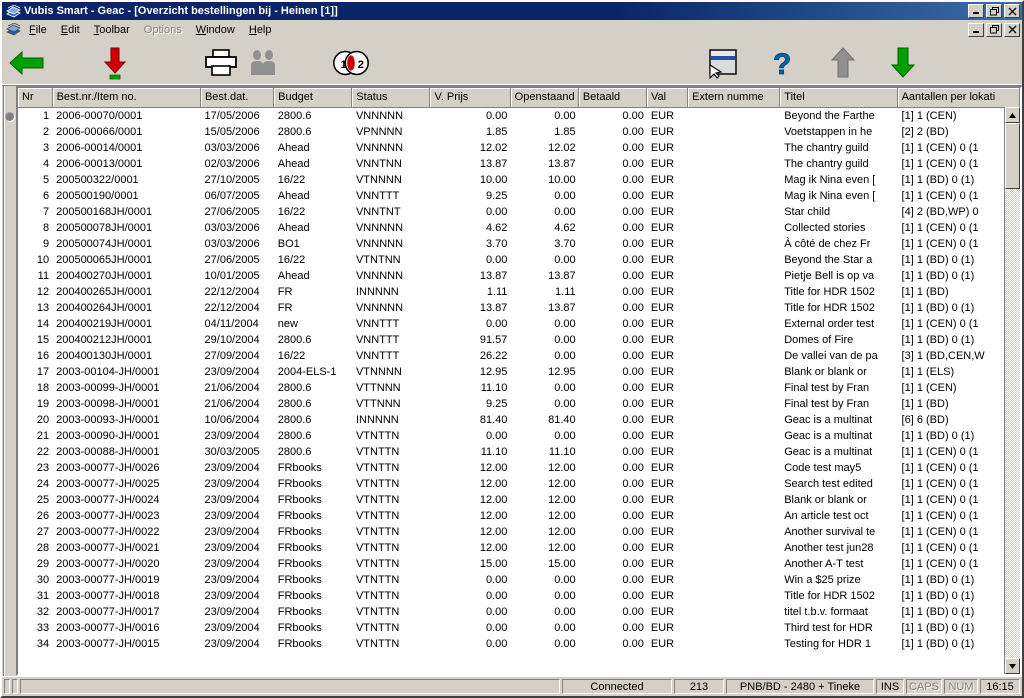 This screenshot has width=1024, height=698. What do you see at coordinates (734, 98) in the screenshot?
I see `column-header-extern: Extern numme` at bounding box center [734, 98].